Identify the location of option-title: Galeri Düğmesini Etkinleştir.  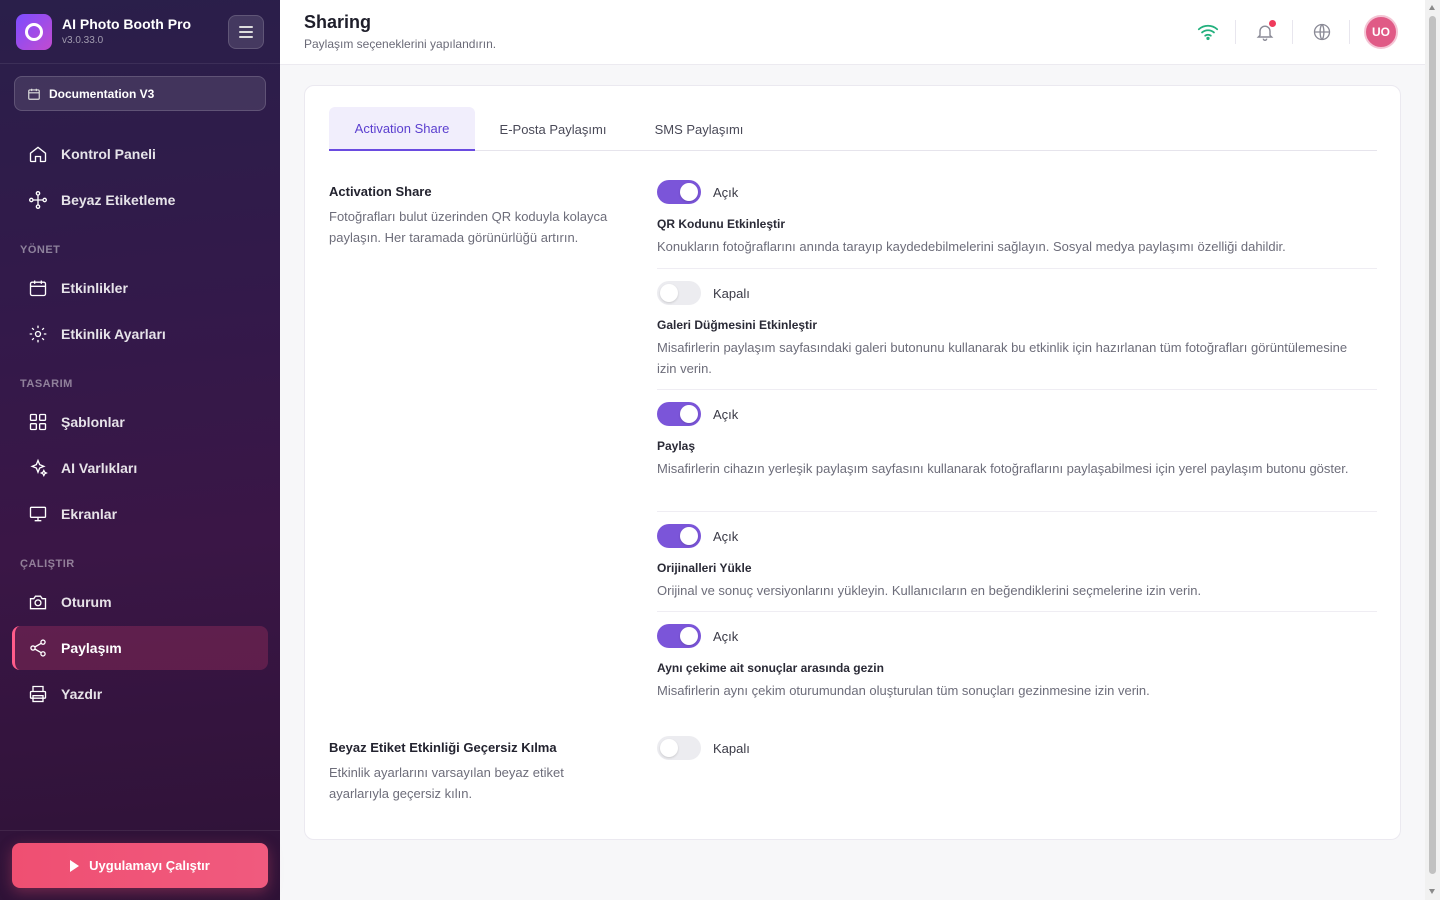
(737, 325).